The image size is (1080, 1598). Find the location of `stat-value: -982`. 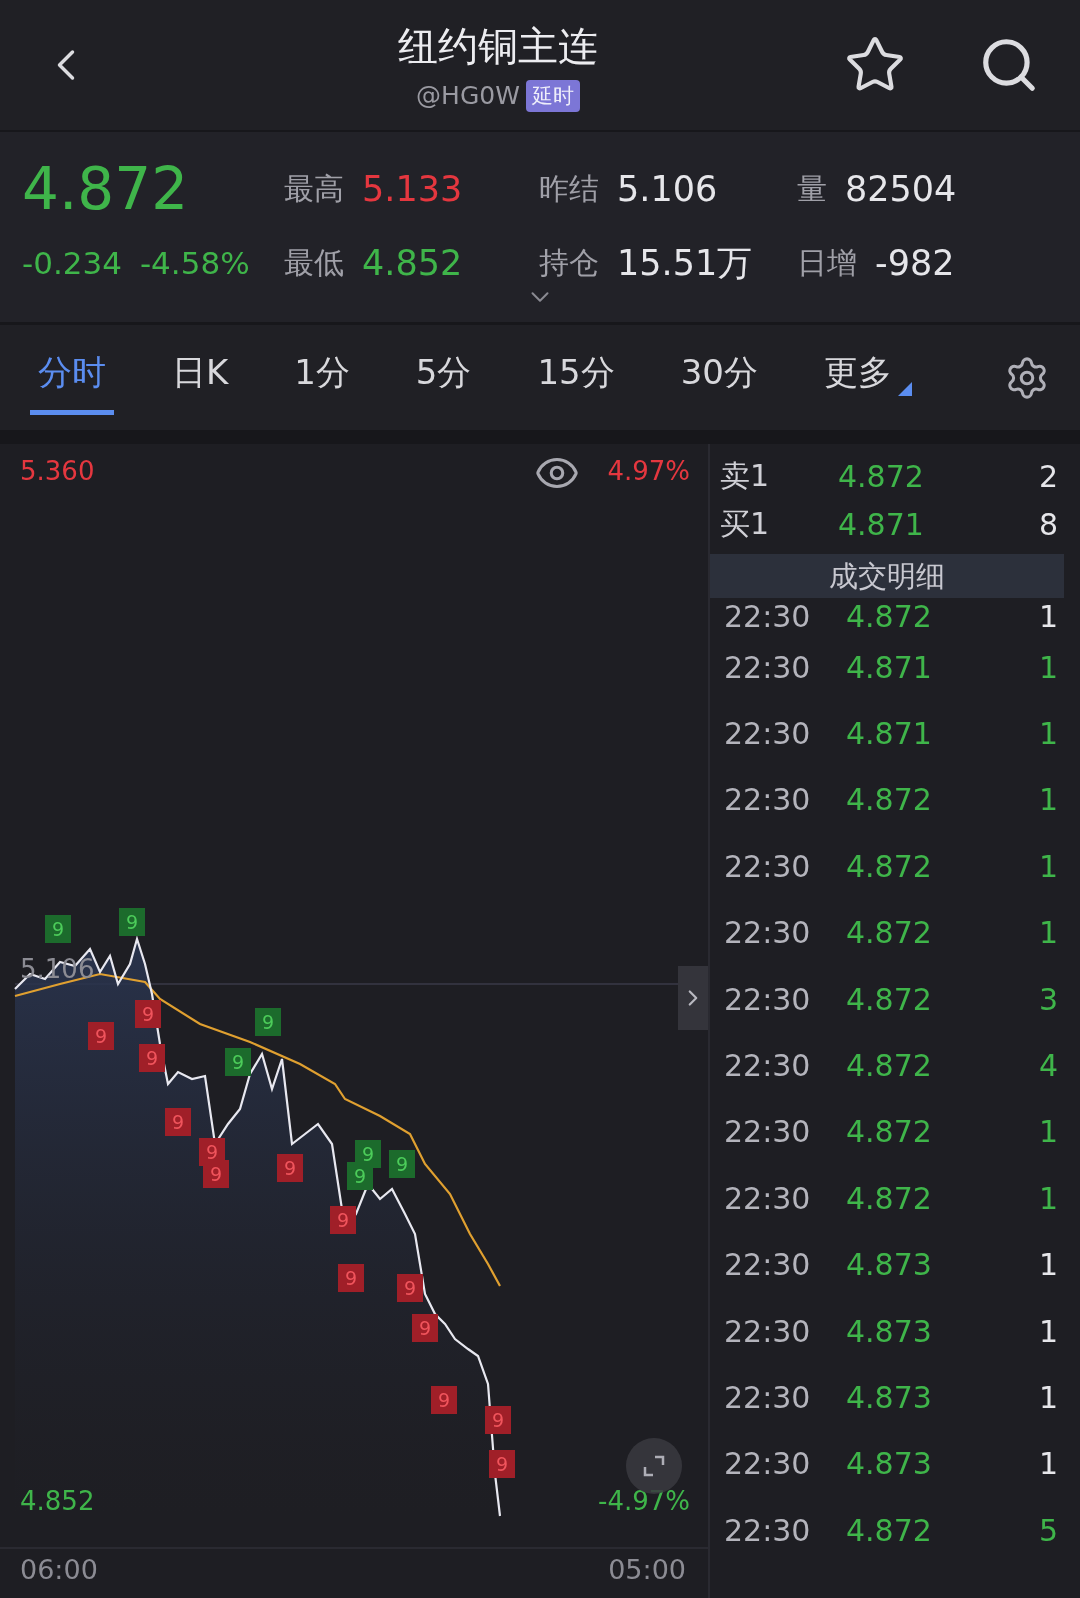

stat-value: -982 is located at coordinates (915, 263).